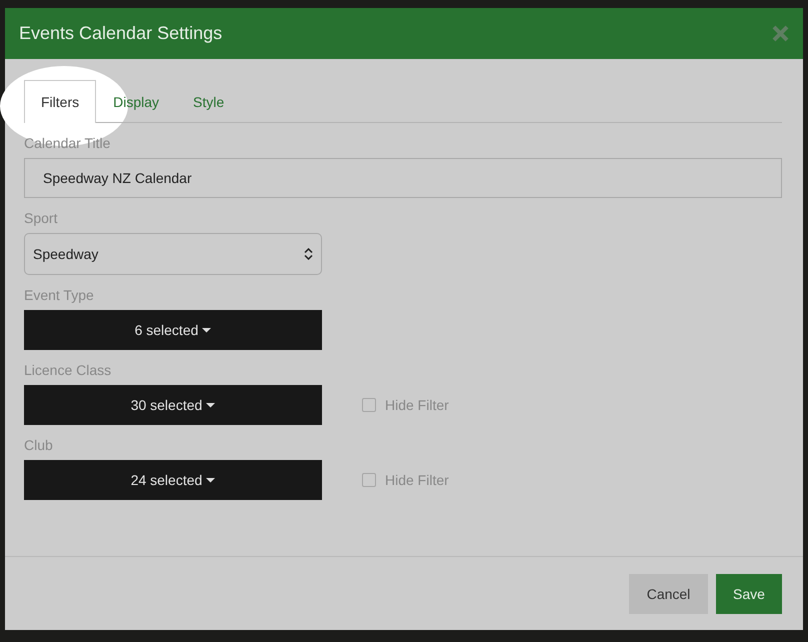  Describe the element at coordinates (120, 33) in the screenshot. I see `dialog-title: Events Calendar Settings` at that location.